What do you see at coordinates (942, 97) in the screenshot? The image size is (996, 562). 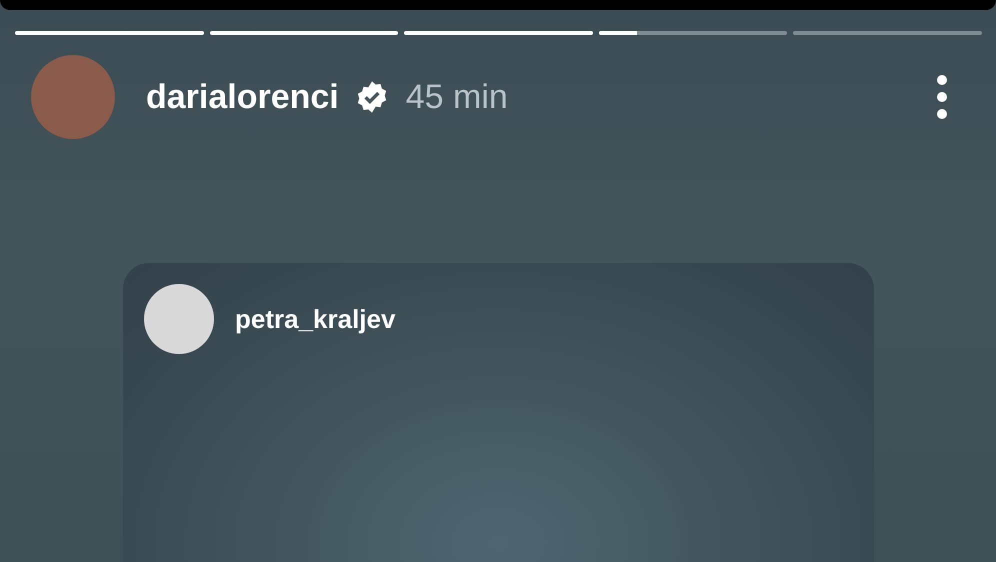 I see `more-options-icon` at bounding box center [942, 97].